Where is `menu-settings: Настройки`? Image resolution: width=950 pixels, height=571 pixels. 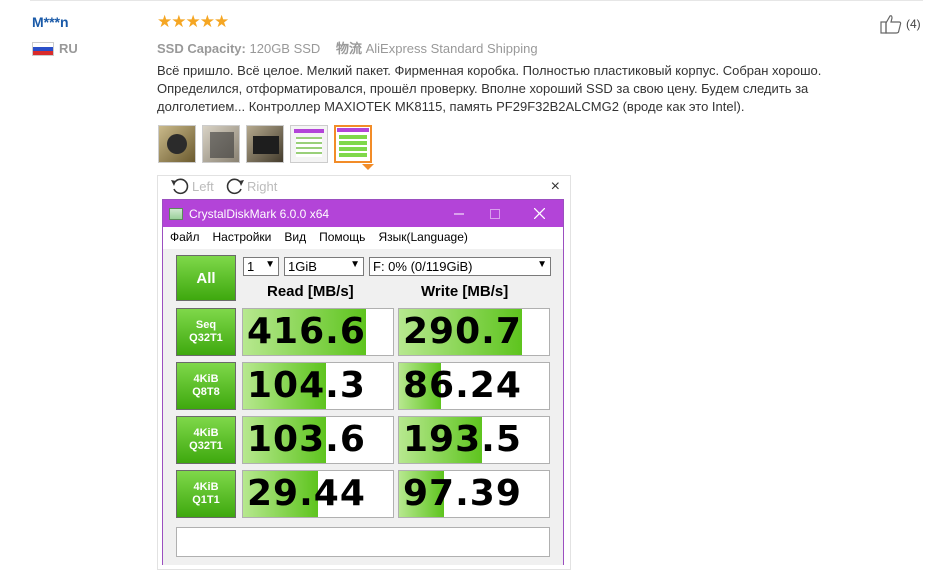 menu-settings: Настройки is located at coordinates (242, 237).